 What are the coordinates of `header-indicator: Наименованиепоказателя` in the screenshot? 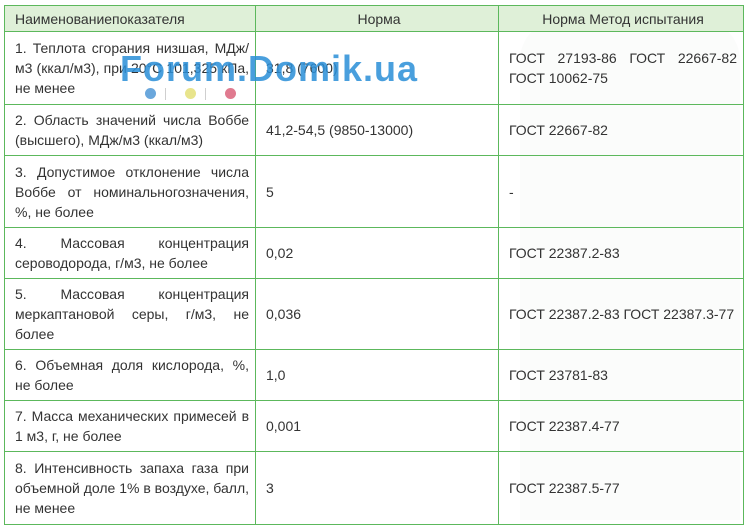 It's located at (130, 18).